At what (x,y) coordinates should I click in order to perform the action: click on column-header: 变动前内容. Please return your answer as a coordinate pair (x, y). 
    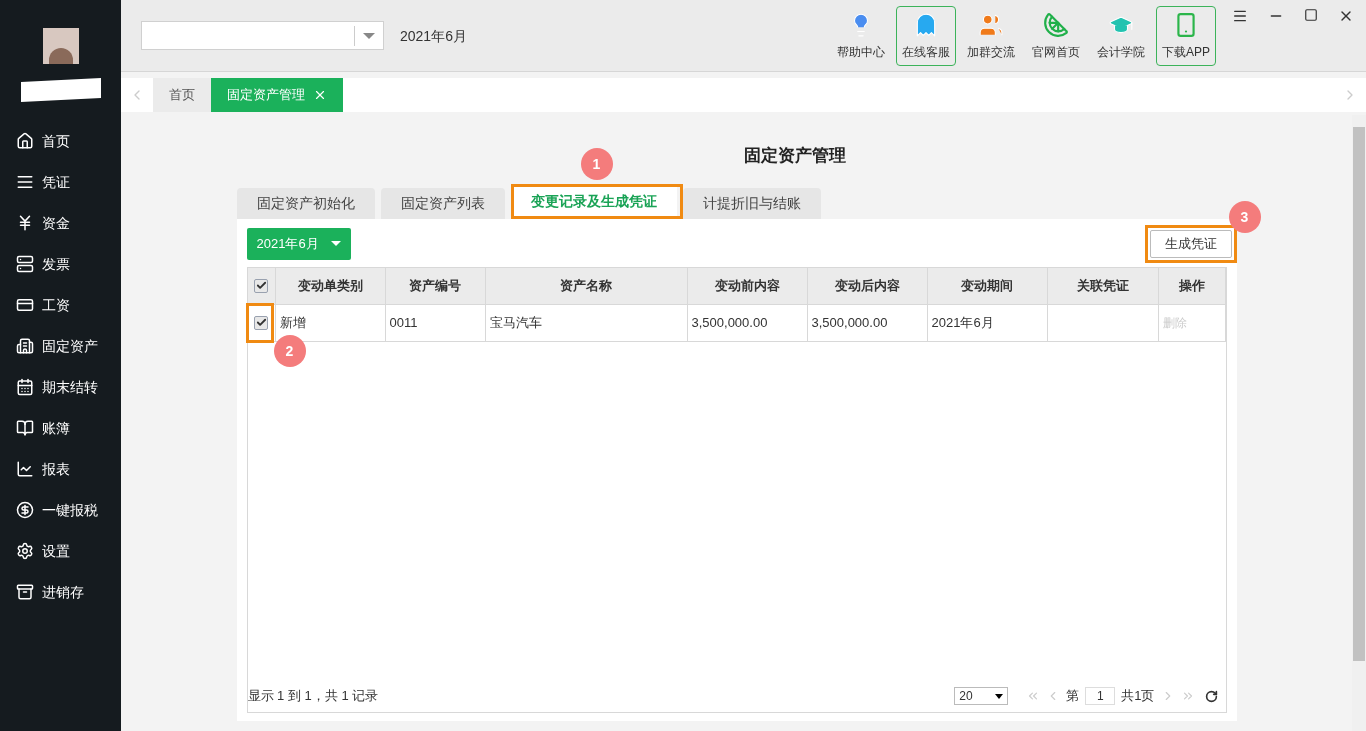
    Looking at the image, I should click on (747, 285).